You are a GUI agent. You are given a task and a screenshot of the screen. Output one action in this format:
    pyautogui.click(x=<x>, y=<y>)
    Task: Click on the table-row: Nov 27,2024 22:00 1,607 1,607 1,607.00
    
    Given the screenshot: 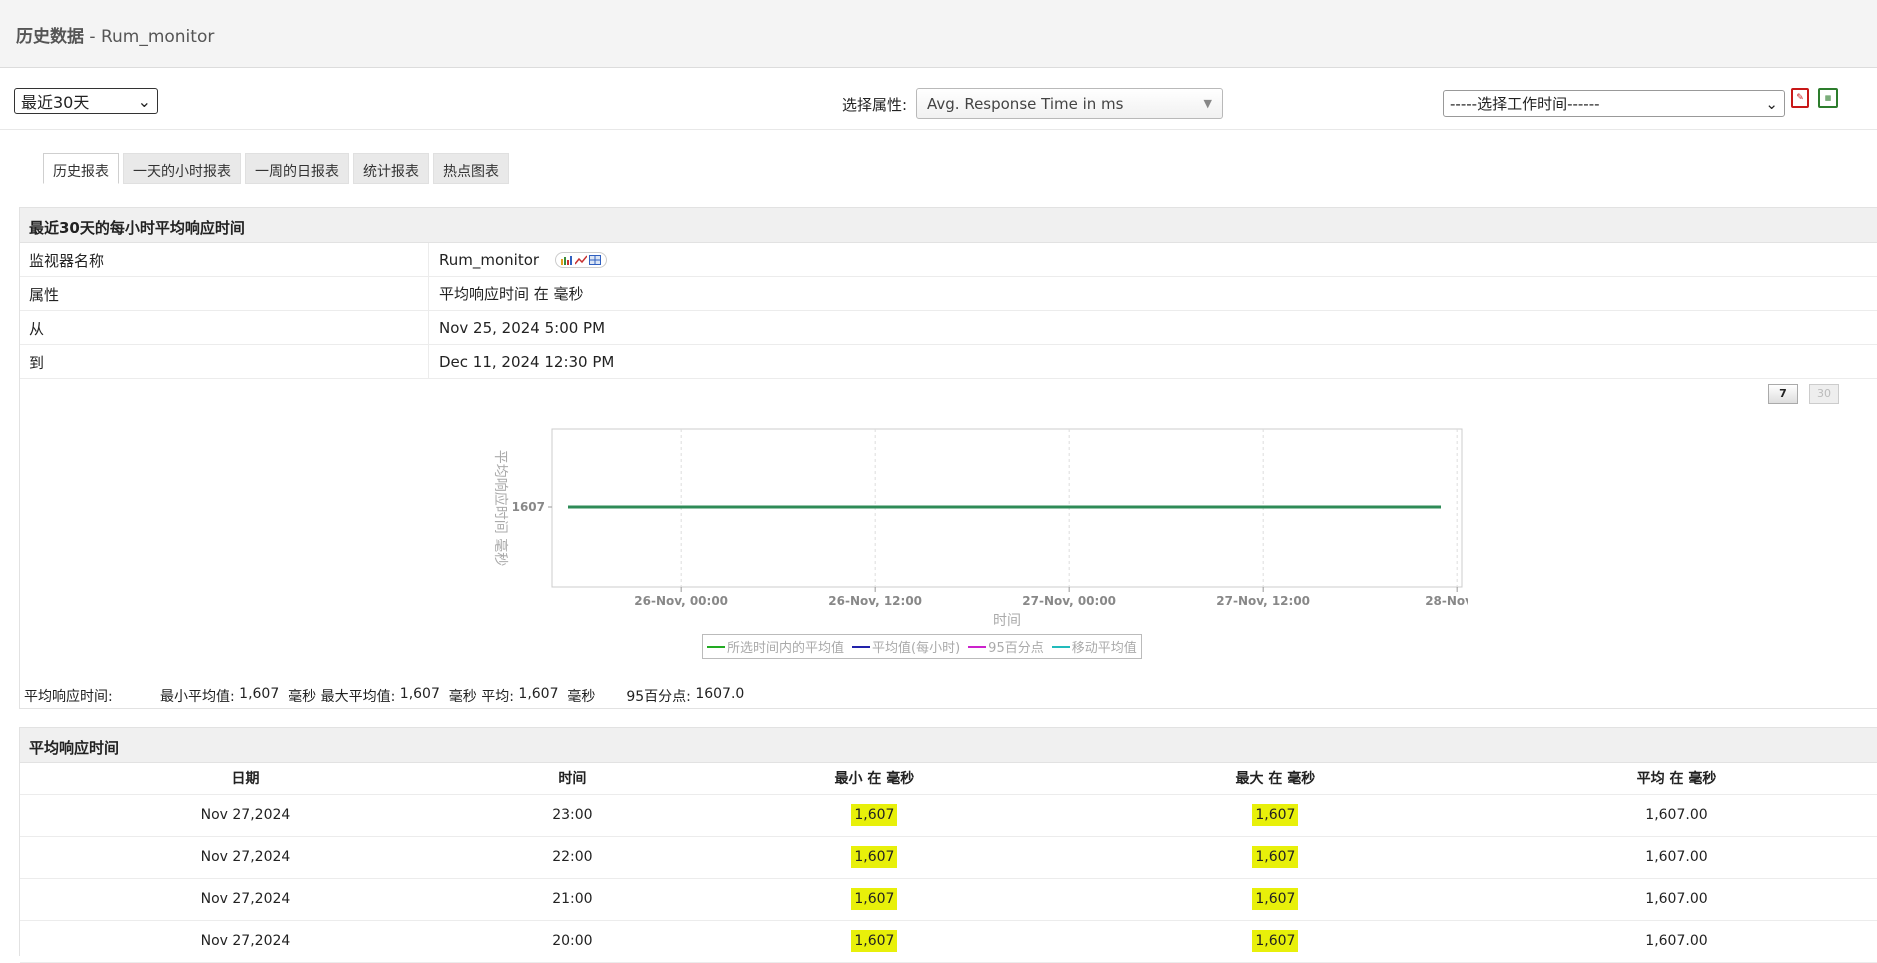 What is the action you would take?
    pyautogui.click(x=948, y=857)
    